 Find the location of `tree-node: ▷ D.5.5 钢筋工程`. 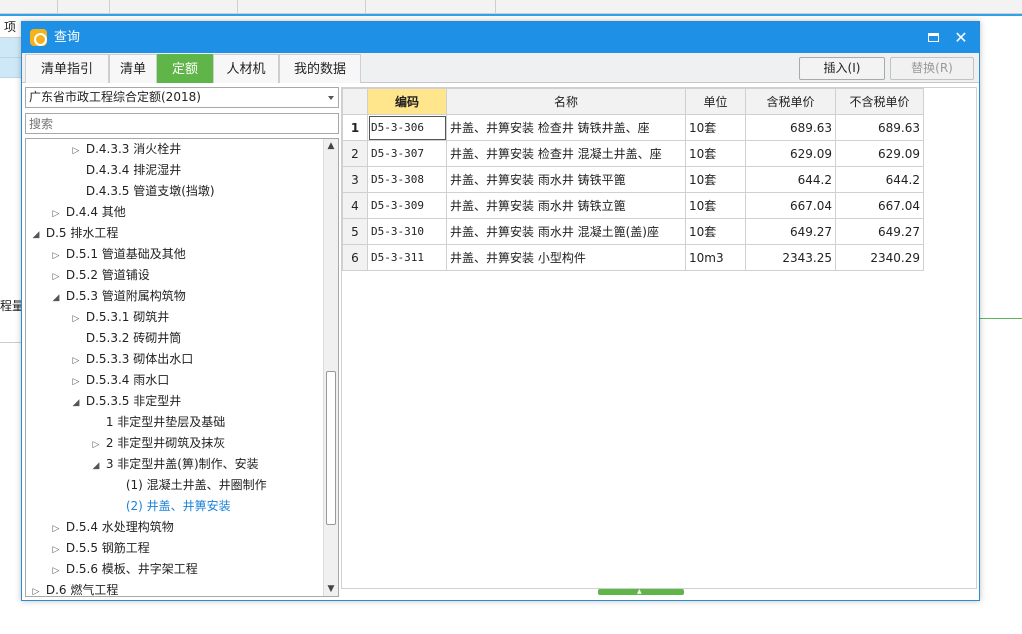

tree-node: ▷ D.5.5 钢筋工程 is located at coordinates (88, 548).